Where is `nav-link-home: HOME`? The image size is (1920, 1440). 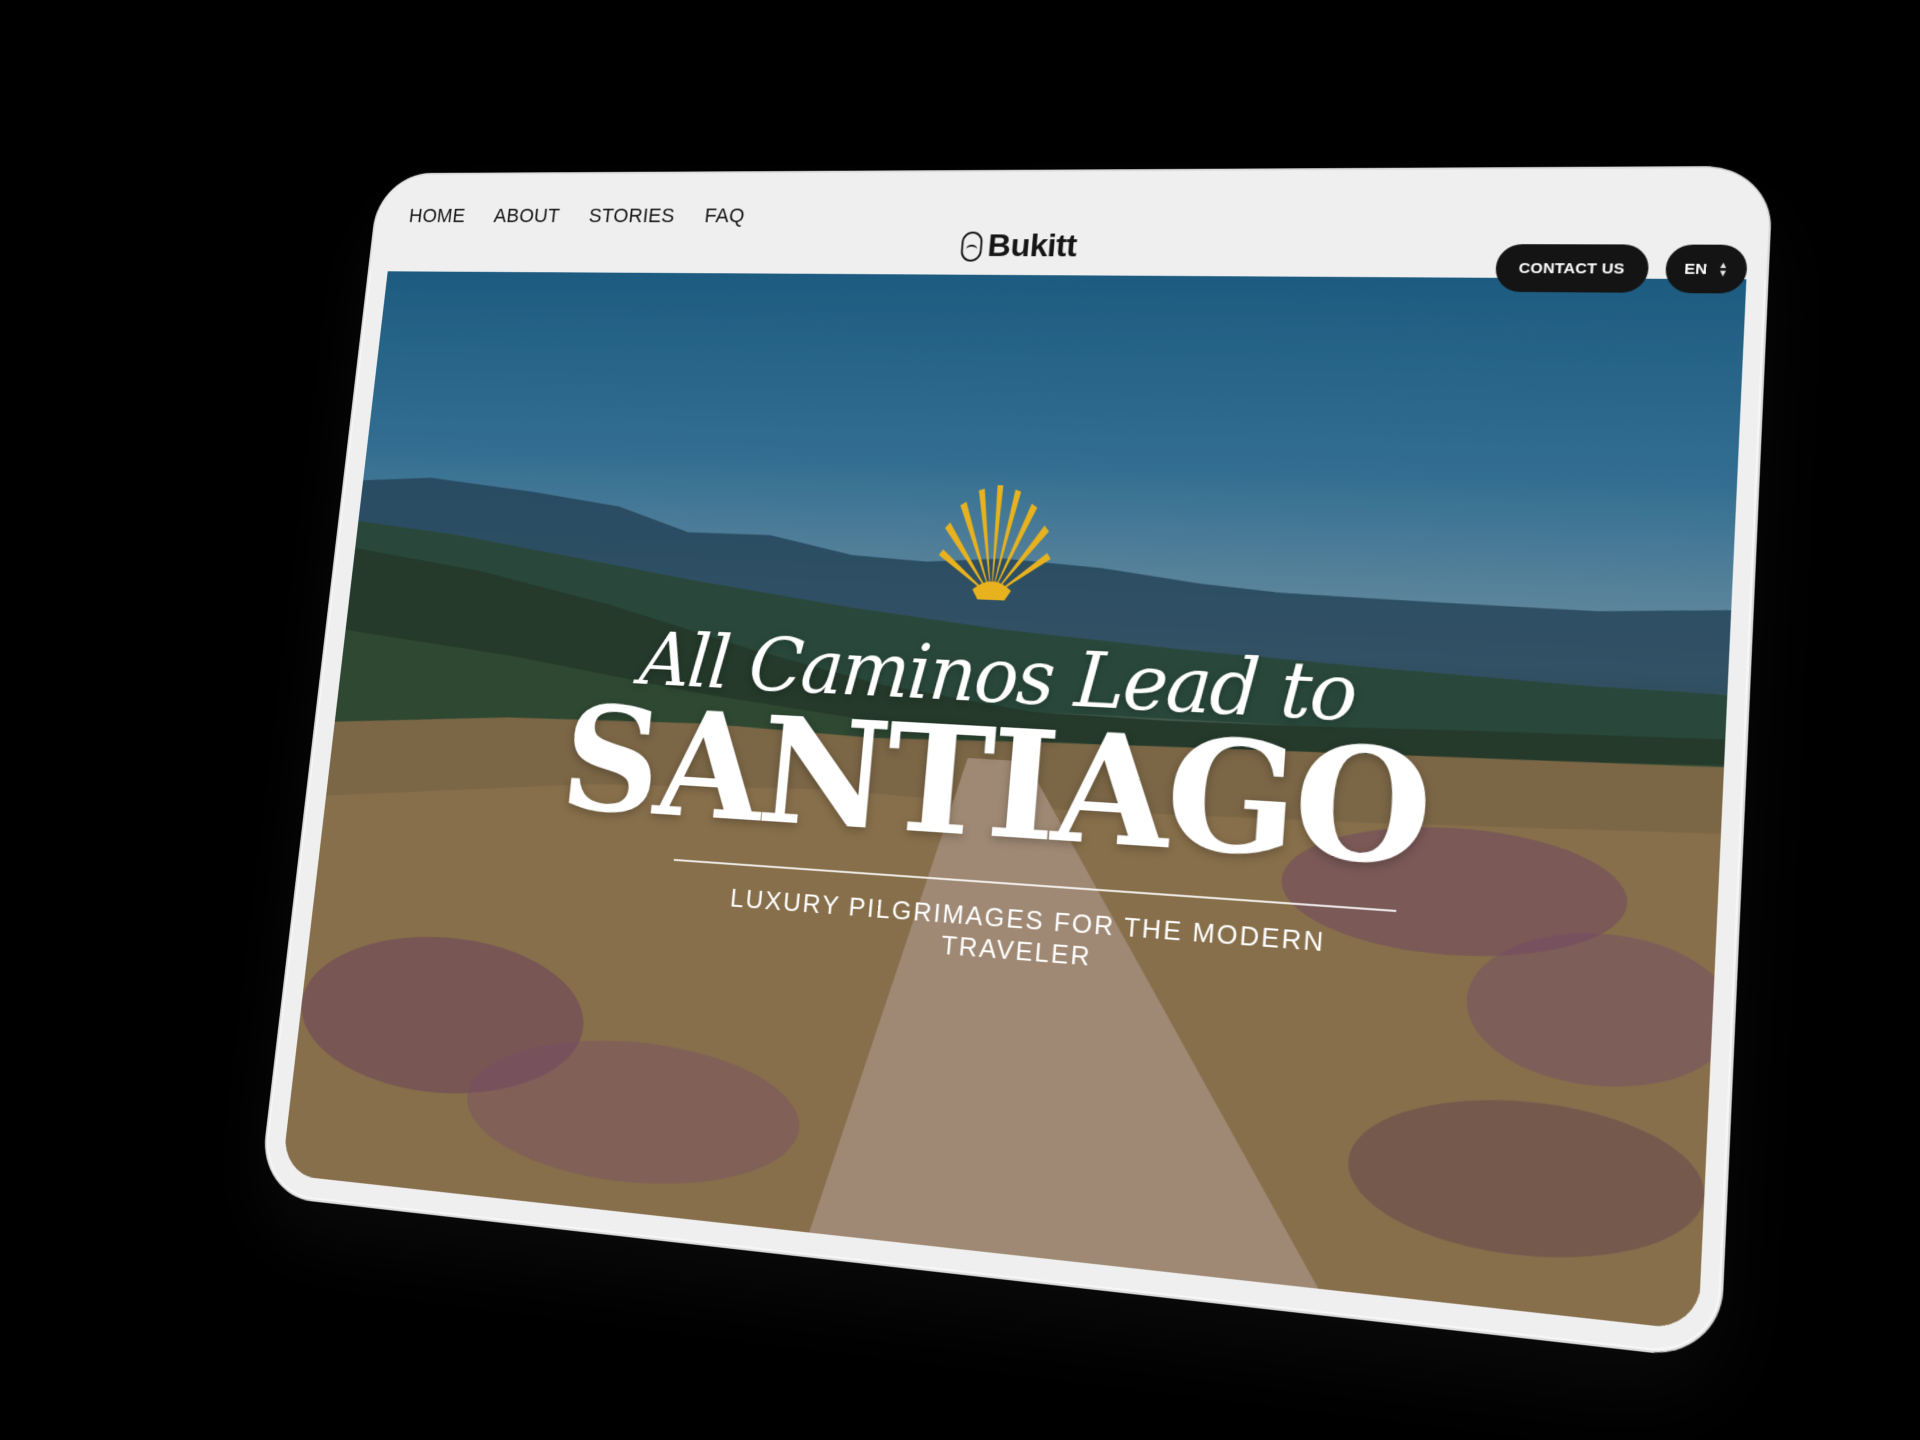 nav-link-home: HOME is located at coordinates (437, 215).